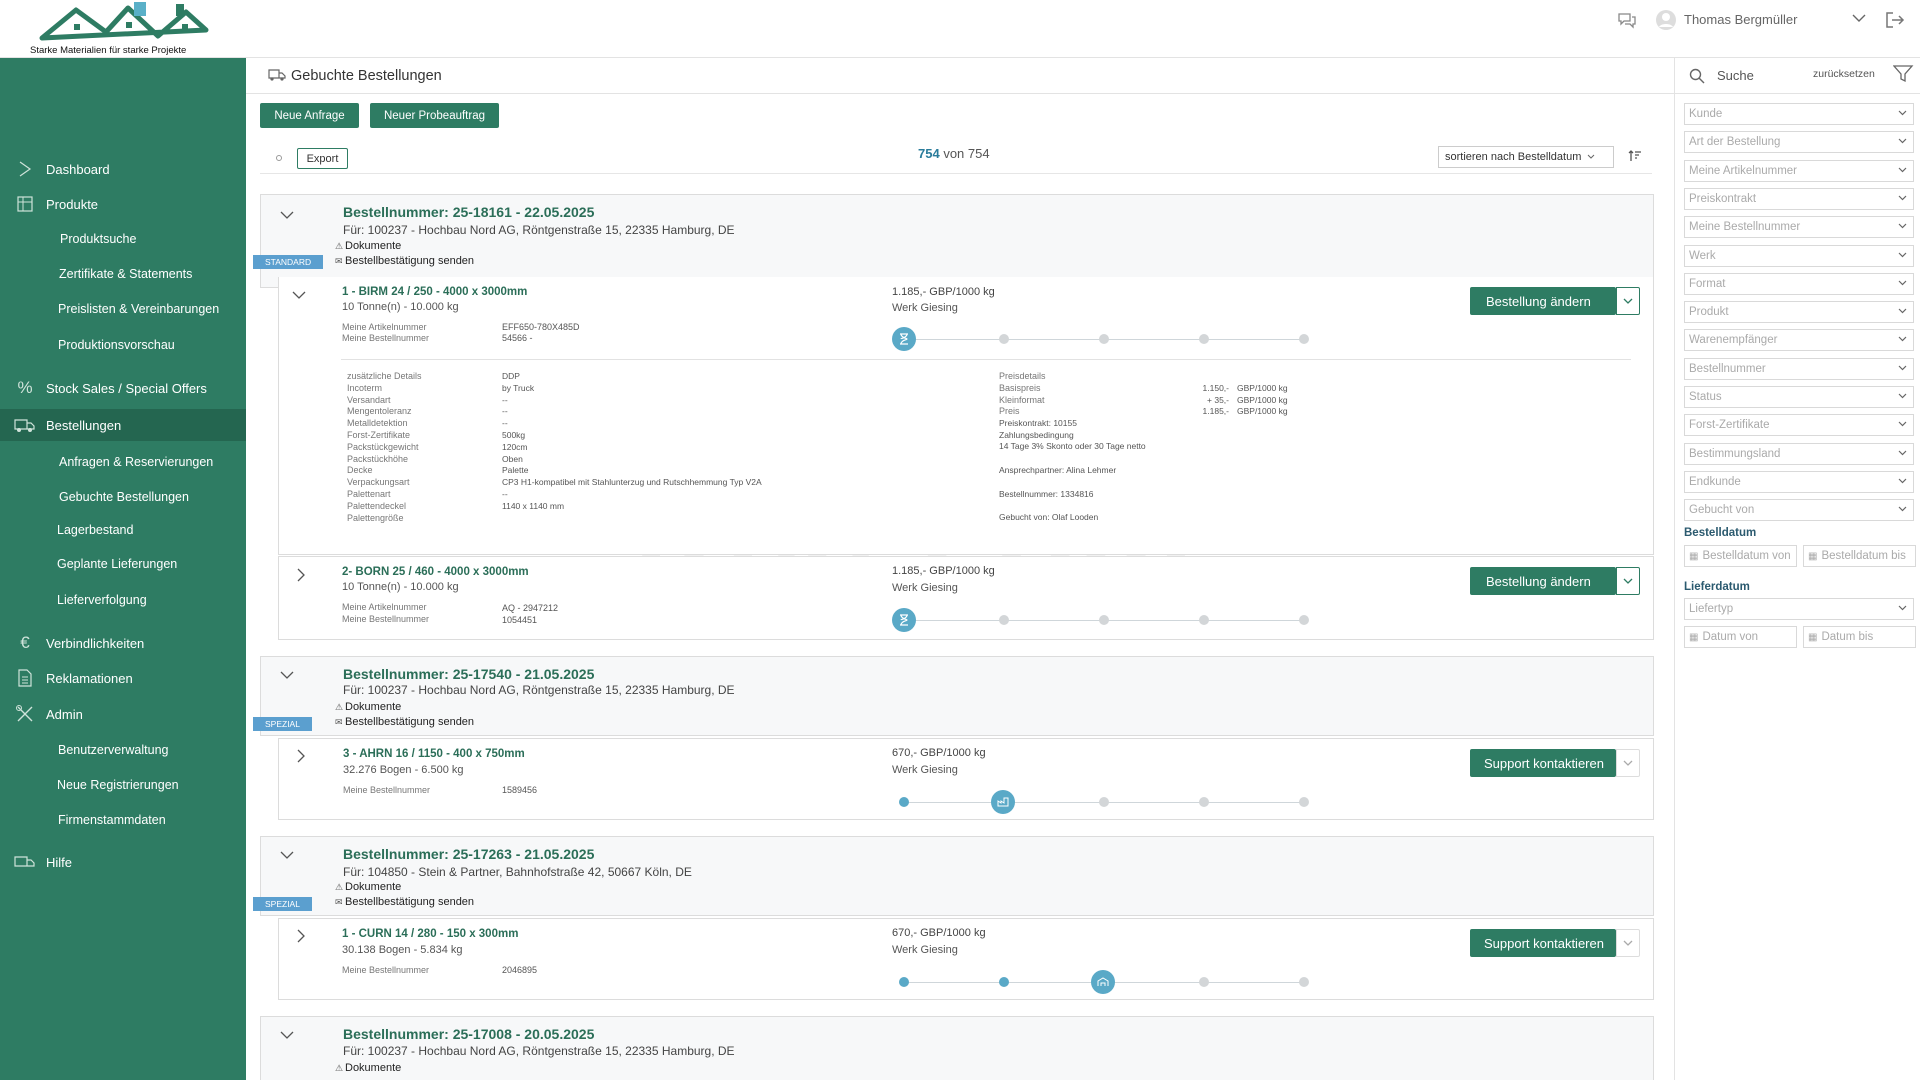 The width and height of the screenshot is (1920, 1080). I want to click on position-title: 1 - BIRM 24 / 250 - 4000 x 3000mm, so click(434, 292).